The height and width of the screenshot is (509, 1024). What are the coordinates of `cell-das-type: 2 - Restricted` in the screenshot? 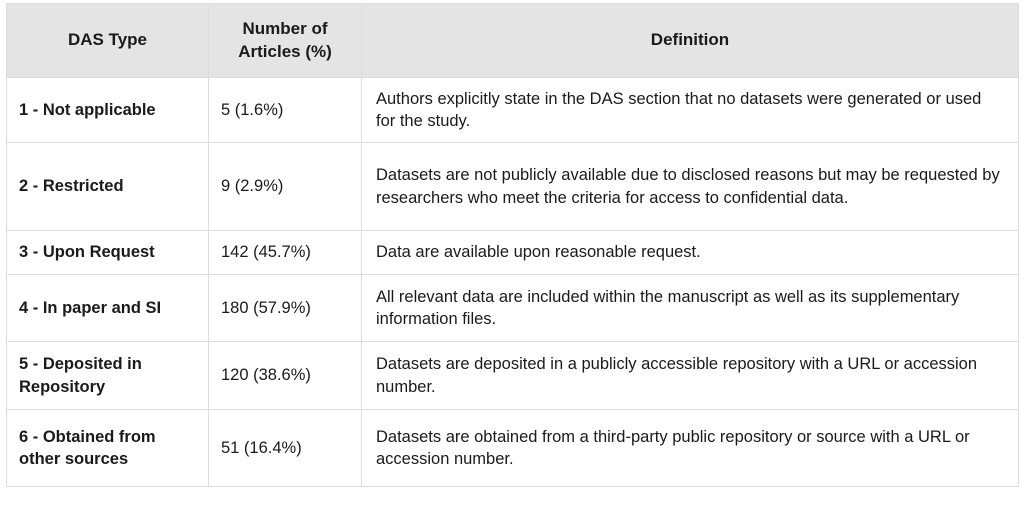 It's located at (107, 186).